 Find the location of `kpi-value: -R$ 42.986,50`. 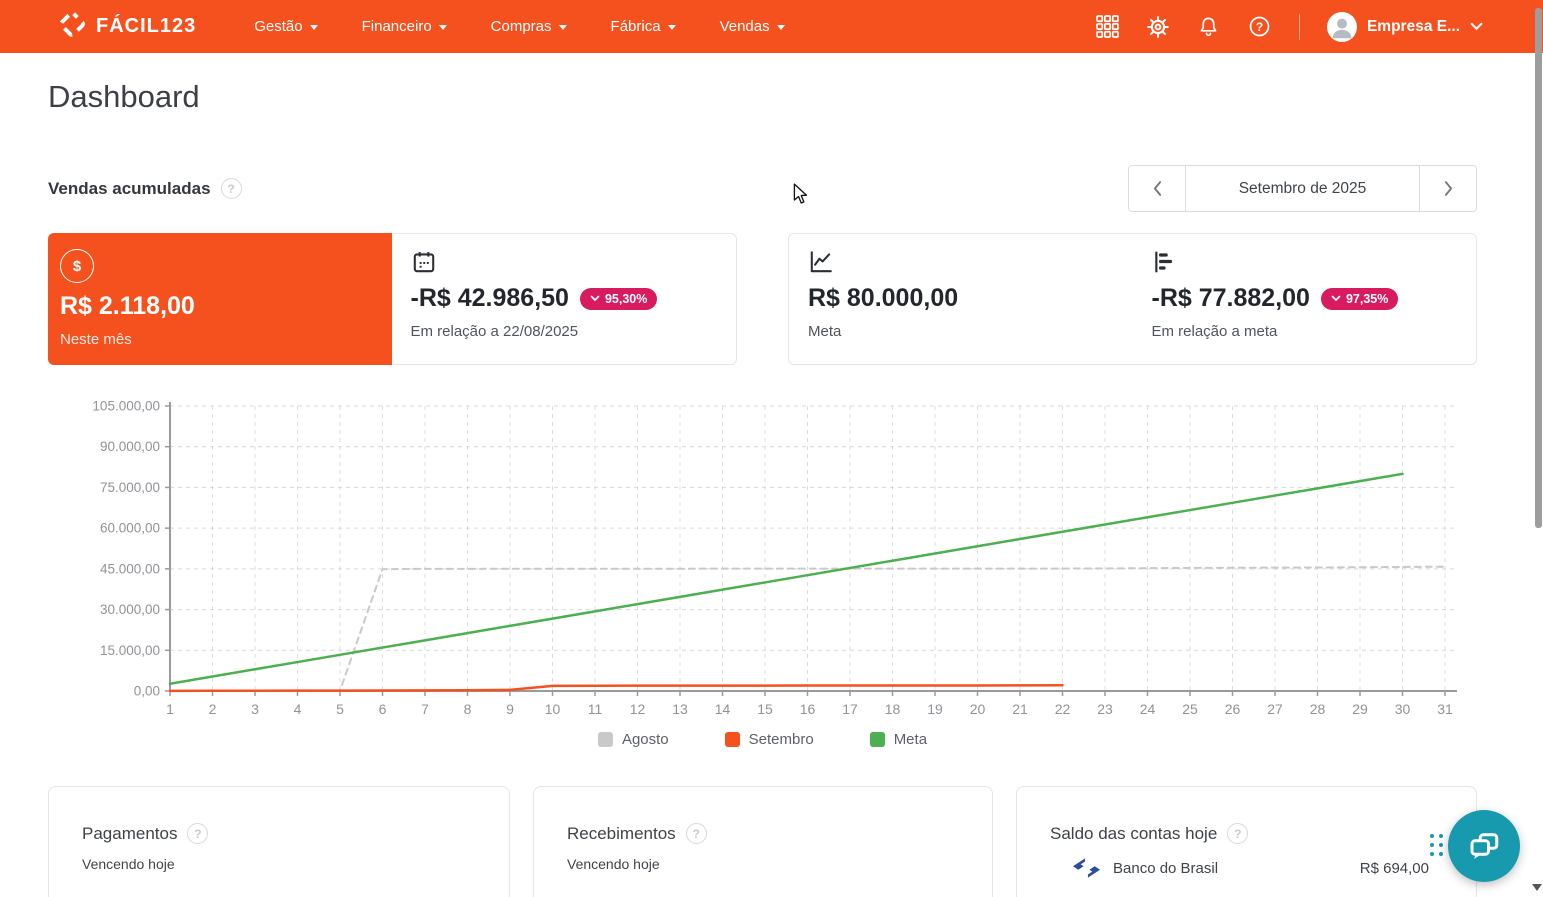

kpi-value: -R$ 42.986,50 is located at coordinates (489, 298).